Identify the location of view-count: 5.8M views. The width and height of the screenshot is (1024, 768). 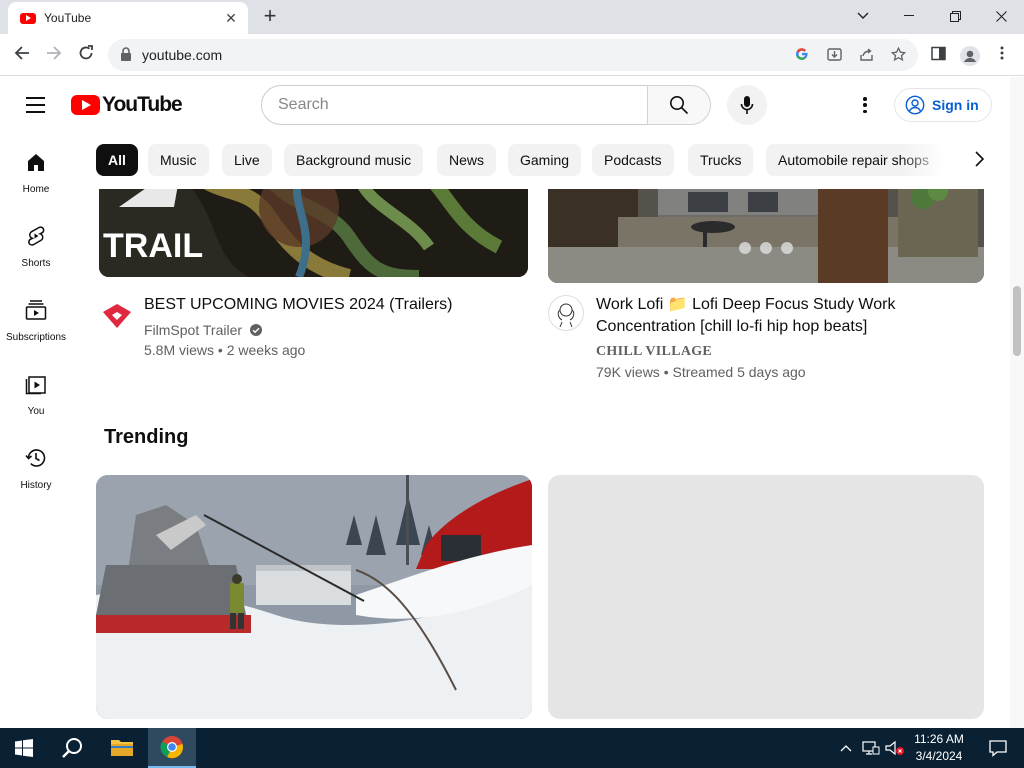
(179, 350).